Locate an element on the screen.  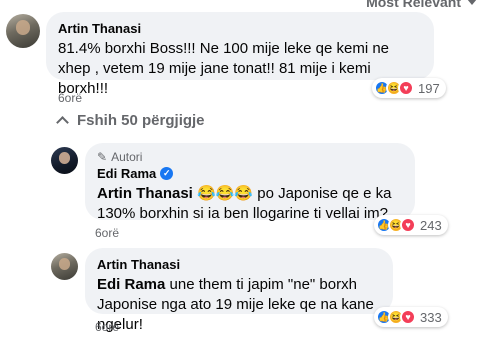
hide-replies-button: Fshih 50 përgjigje is located at coordinates (130, 120).